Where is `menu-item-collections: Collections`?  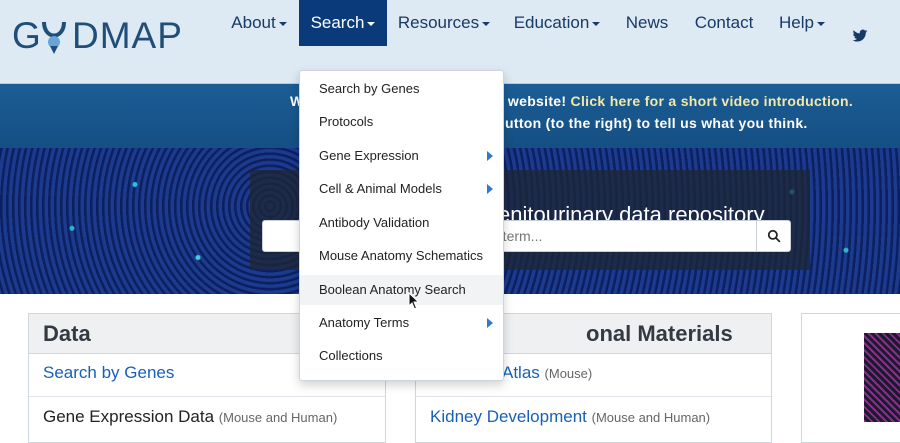 menu-item-collections: Collections is located at coordinates (401, 356).